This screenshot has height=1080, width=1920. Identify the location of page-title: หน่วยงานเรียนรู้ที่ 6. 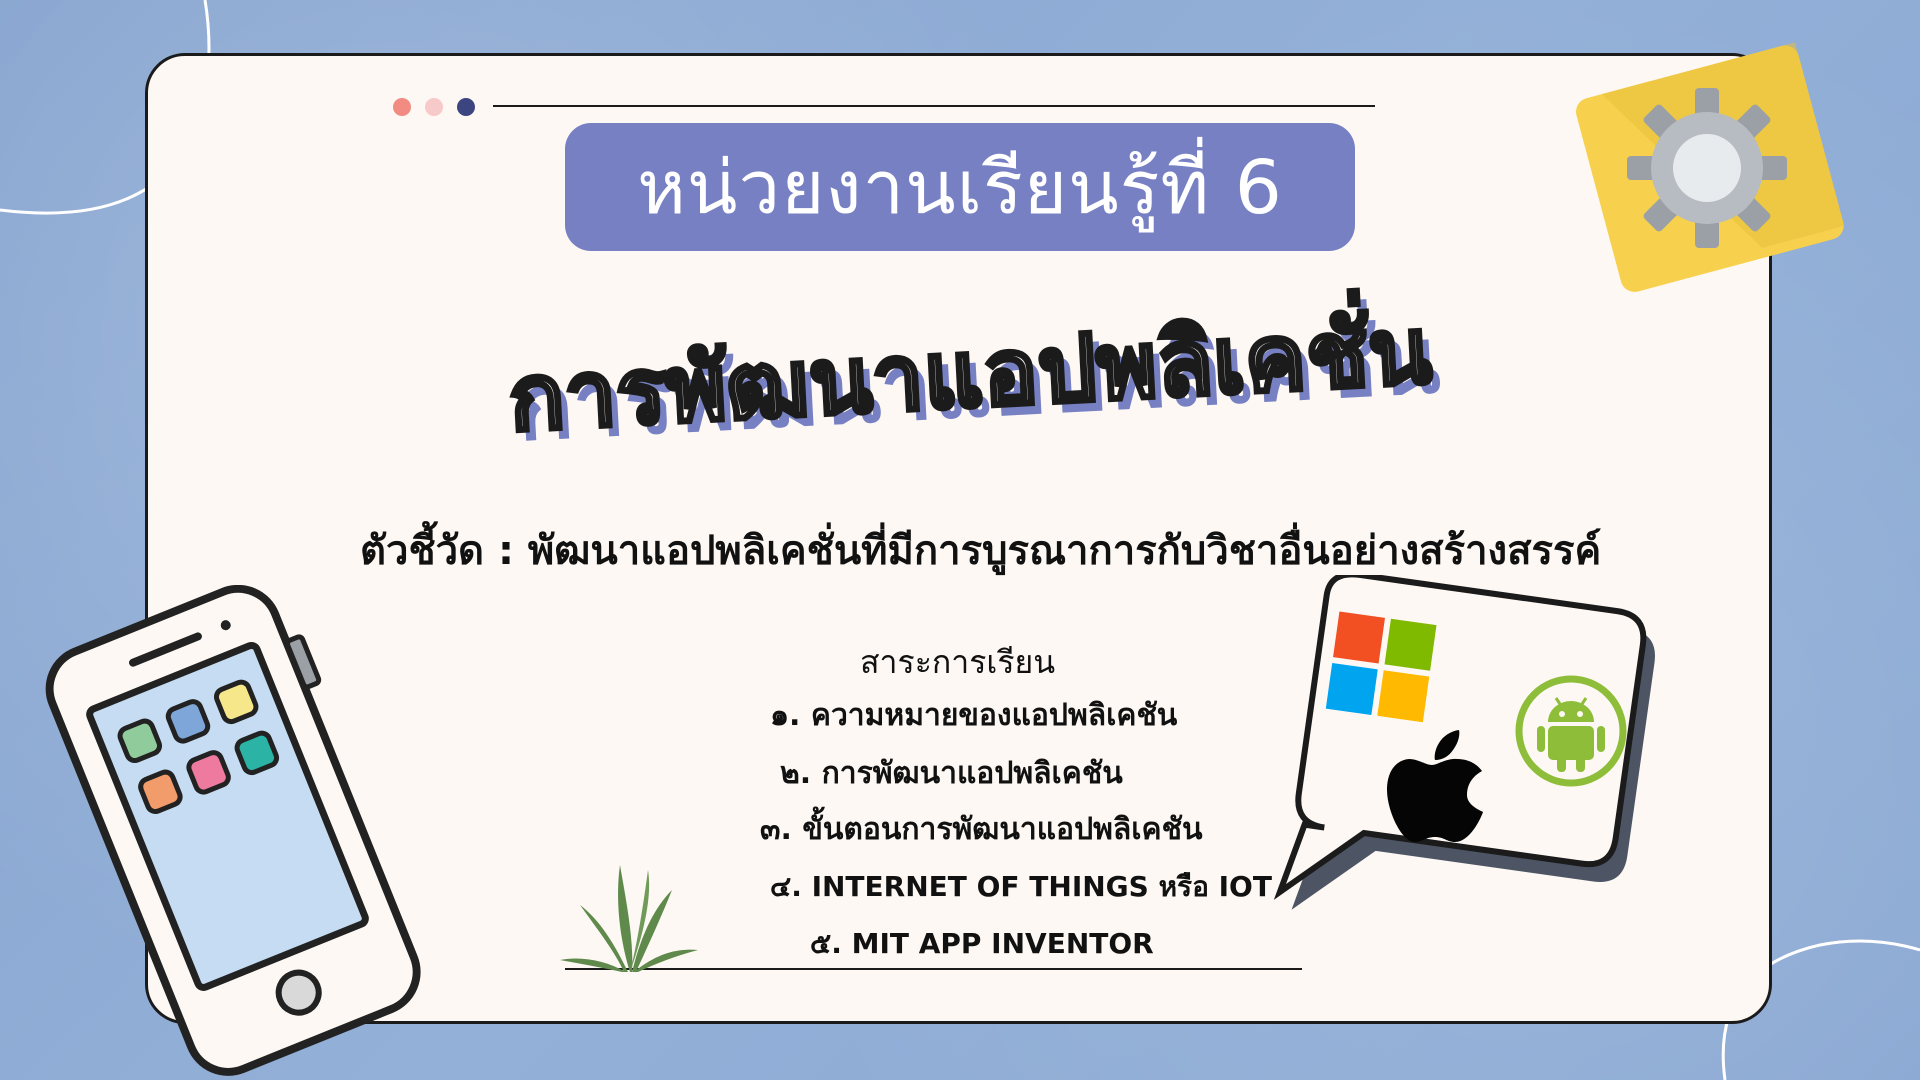
(960, 188).